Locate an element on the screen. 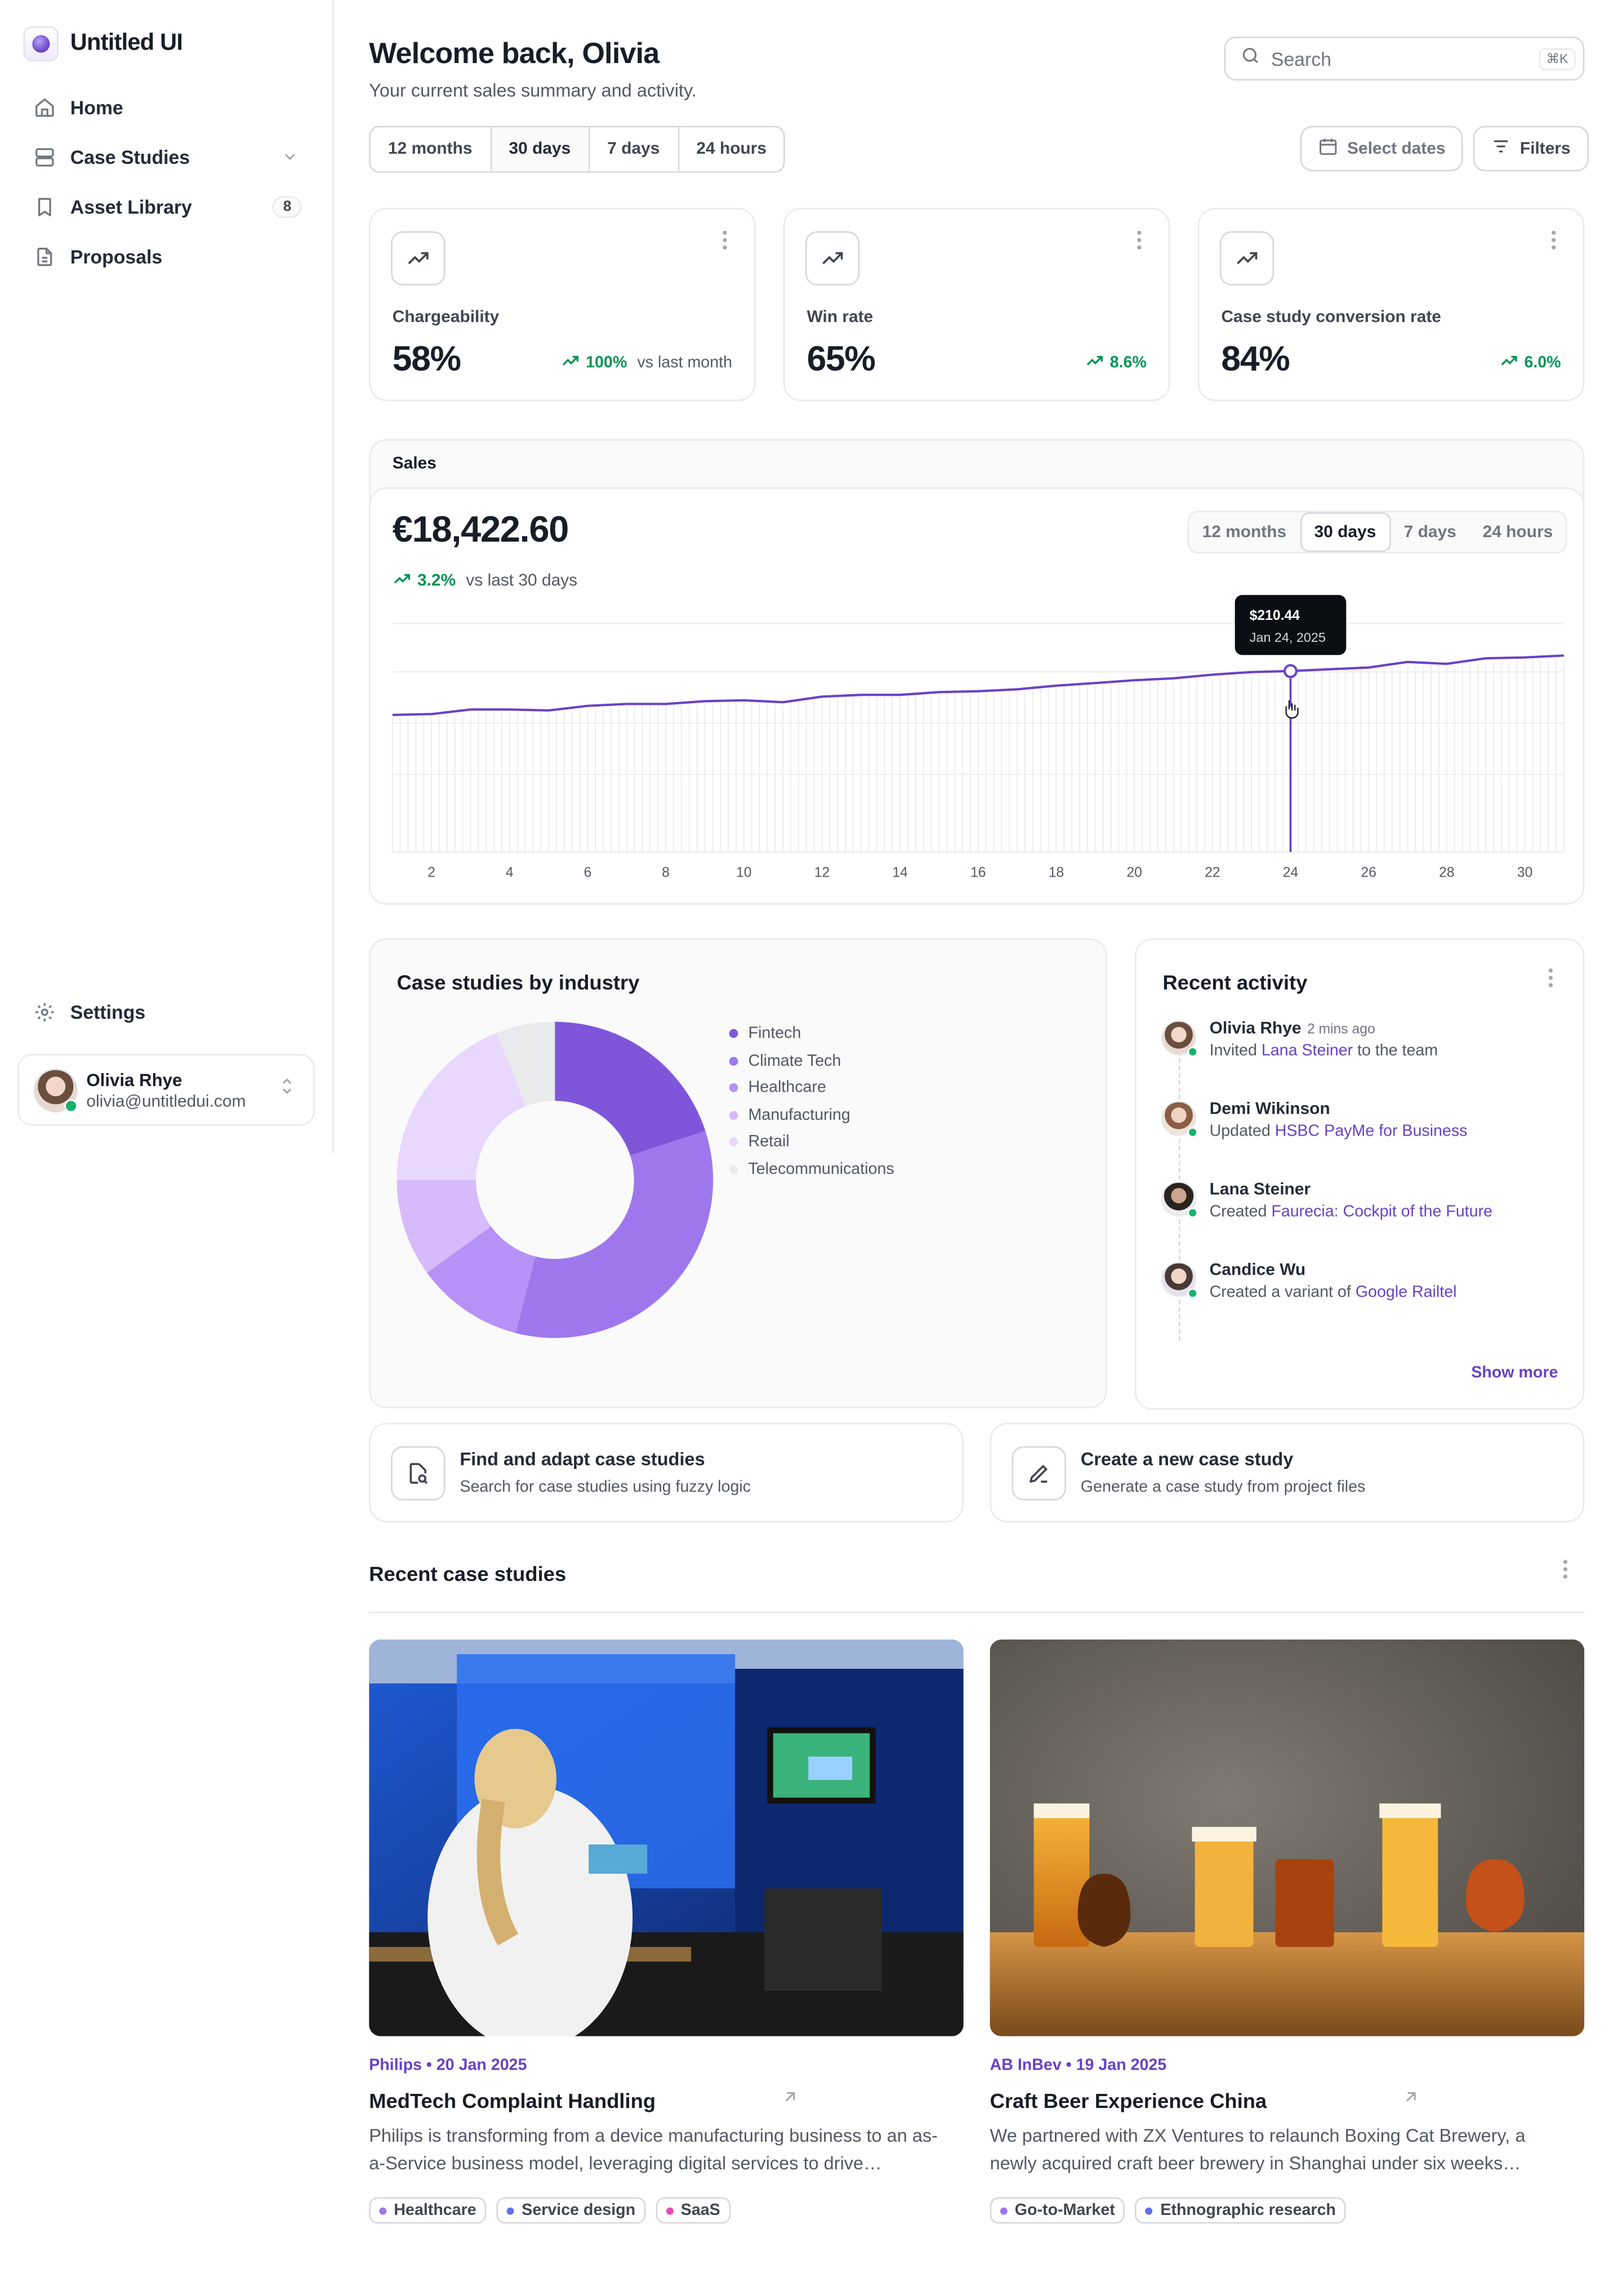 This screenshot has width=1622, height=2296. case-study-title: Craft Beer Experience China is located at coordinates (1196, 2100).